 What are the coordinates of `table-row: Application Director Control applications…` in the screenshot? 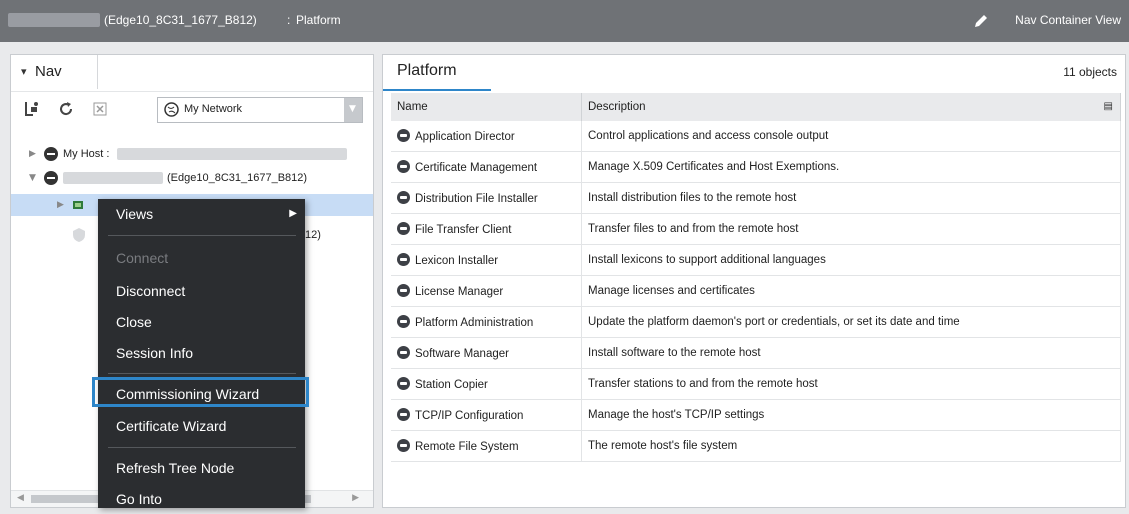 It's located at (756, 136).